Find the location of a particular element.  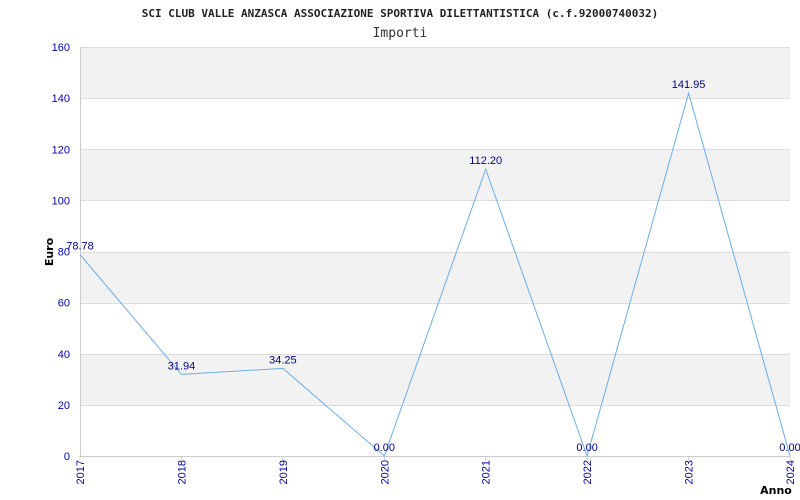

x-tick-label: 2023 is located at coordinates (690, 472).